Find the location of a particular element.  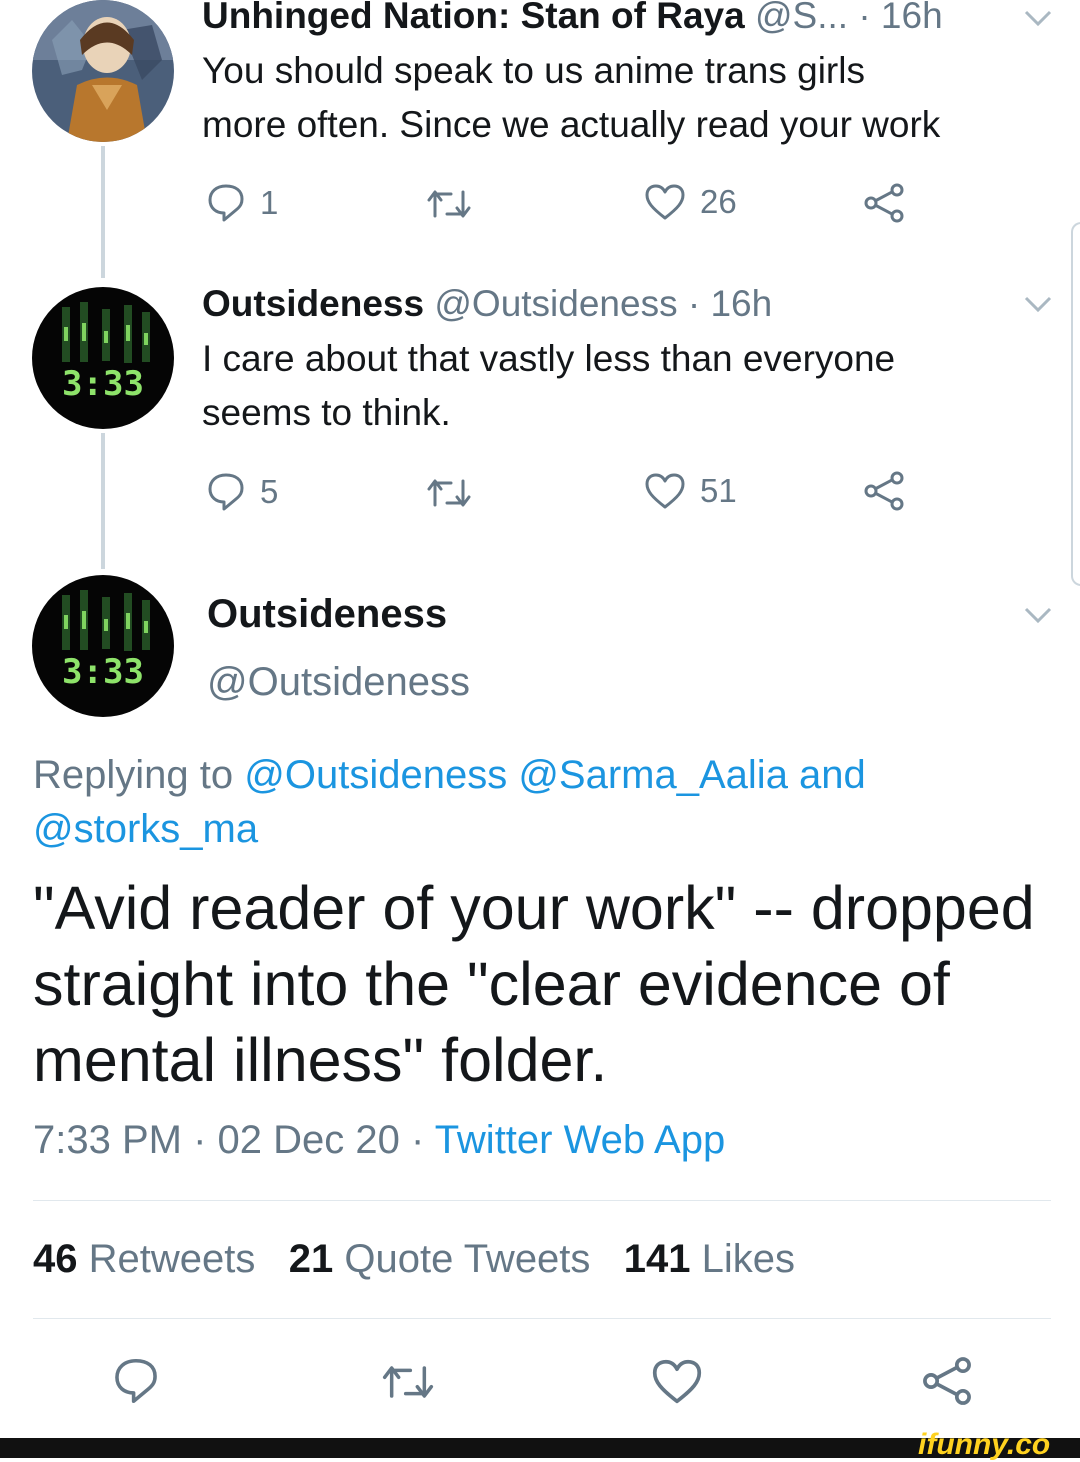

retweets-label: Retweets is located at coordinates (172, 1259).